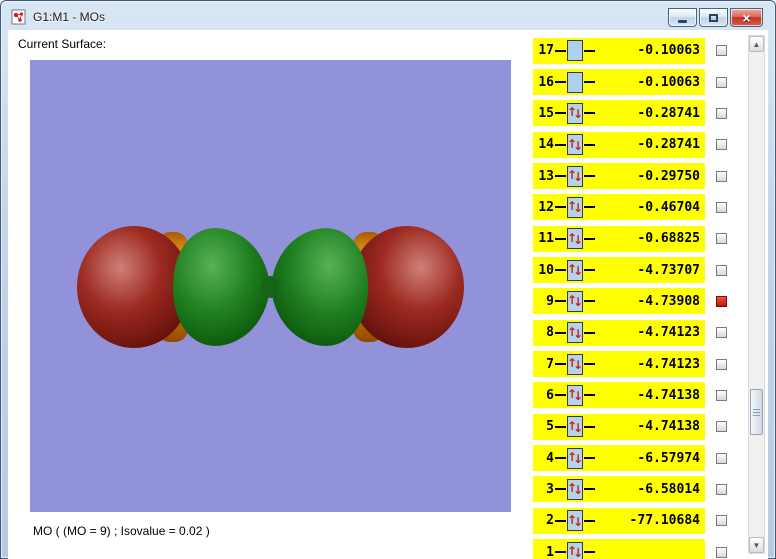 This screenshot has width=776, height=559. What do you see at coordinates (756, 44) in the screenshot?
I see `scroll-up-button: ▲` at bounding box center [756, 44].